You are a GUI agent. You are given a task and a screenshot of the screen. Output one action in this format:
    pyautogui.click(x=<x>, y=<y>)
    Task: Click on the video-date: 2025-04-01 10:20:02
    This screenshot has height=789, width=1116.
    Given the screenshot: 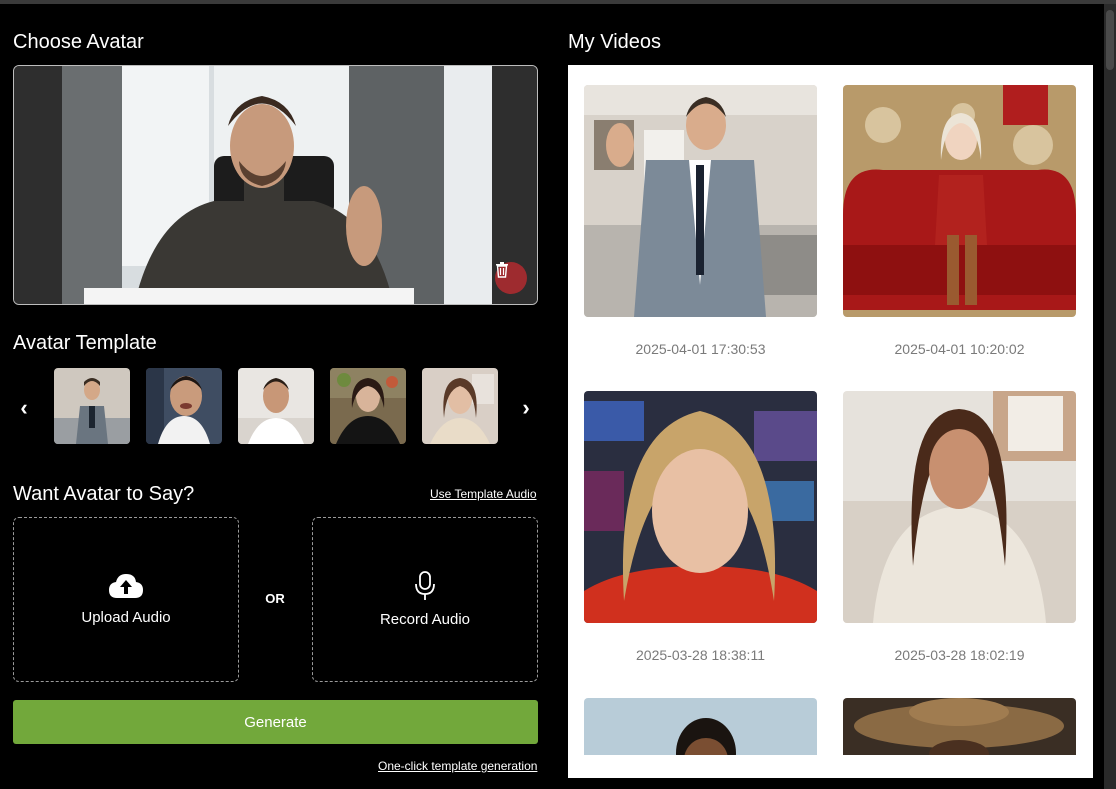 What is the action you would take?
    pyautogui.click(x=959, y=349)
    